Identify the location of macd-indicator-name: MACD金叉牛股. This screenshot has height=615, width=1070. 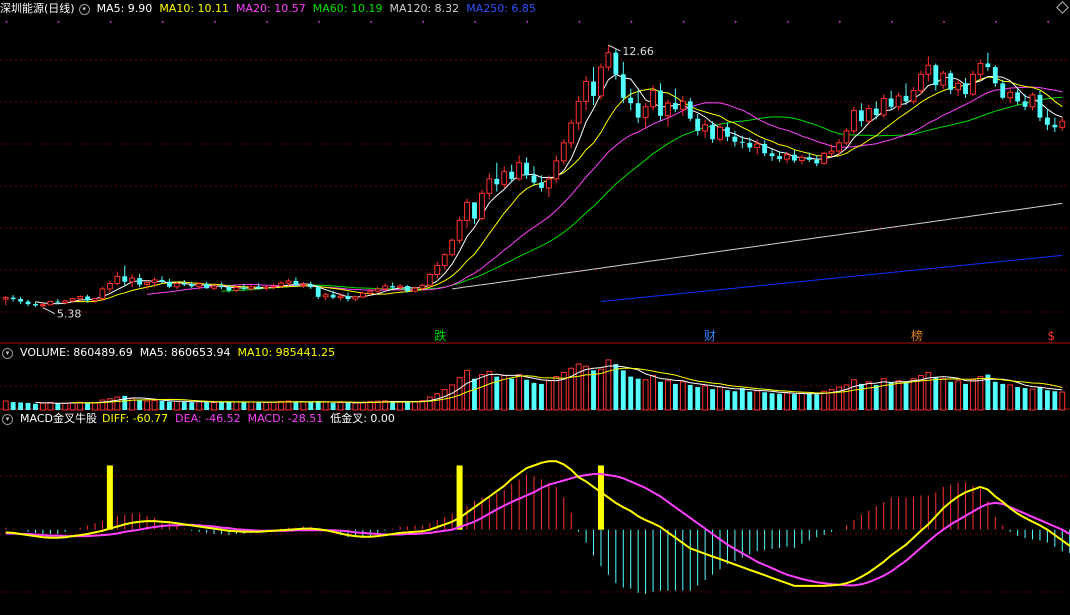
(58, 418).